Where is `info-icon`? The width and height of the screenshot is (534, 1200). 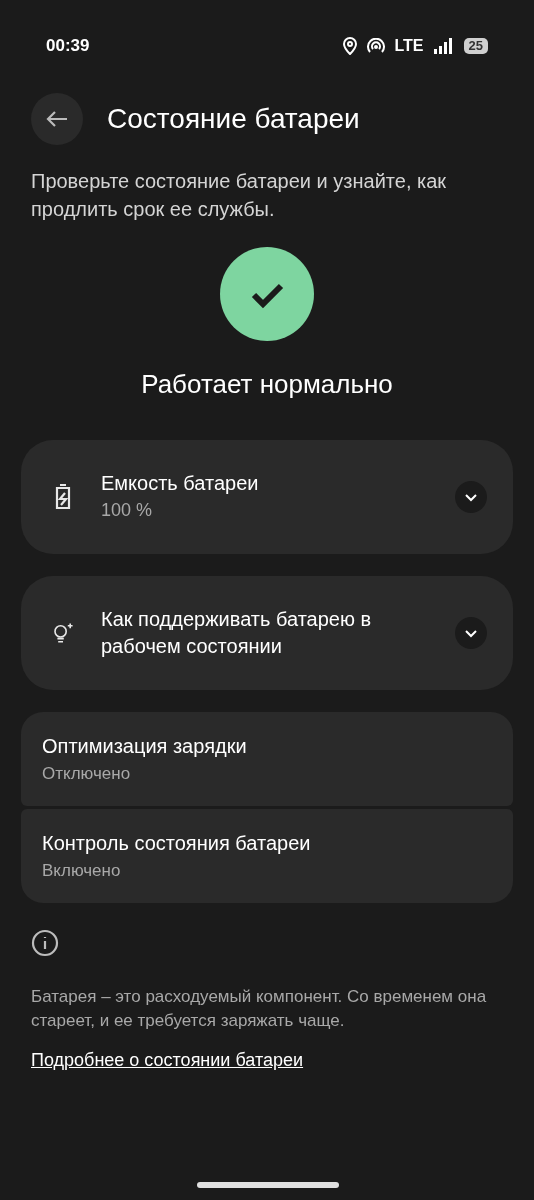 info-icon is located at coordinates (45, 943).